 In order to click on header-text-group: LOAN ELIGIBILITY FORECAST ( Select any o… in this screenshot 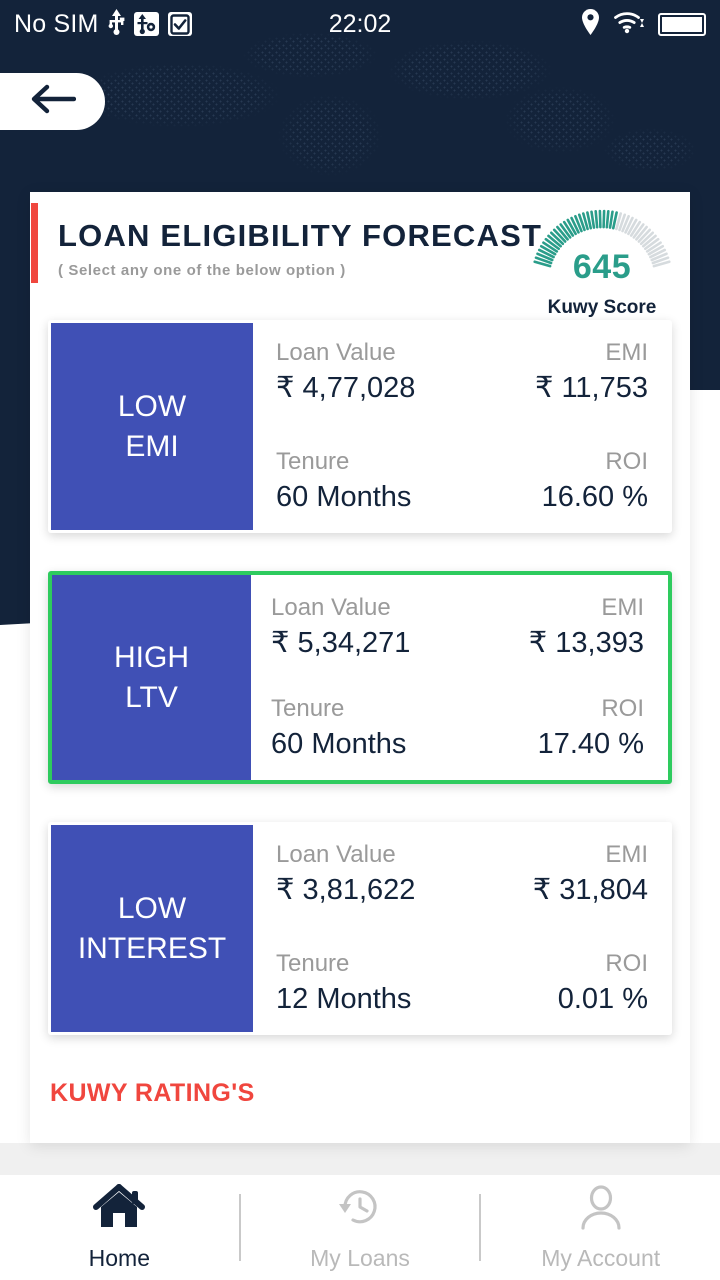, I will do `click(300, 249)`.